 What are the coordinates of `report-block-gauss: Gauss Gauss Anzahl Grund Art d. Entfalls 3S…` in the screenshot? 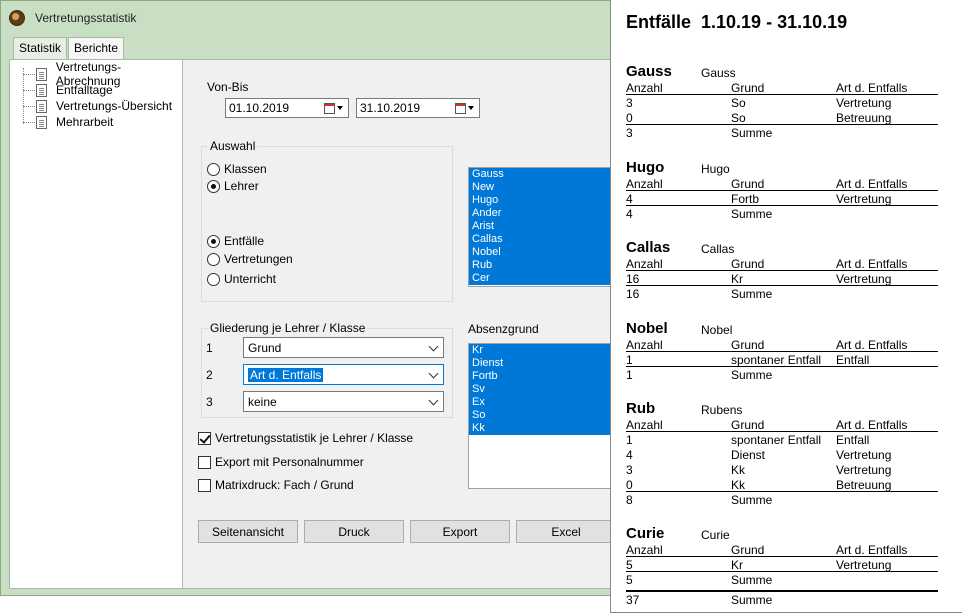 It's located at (782, 101).